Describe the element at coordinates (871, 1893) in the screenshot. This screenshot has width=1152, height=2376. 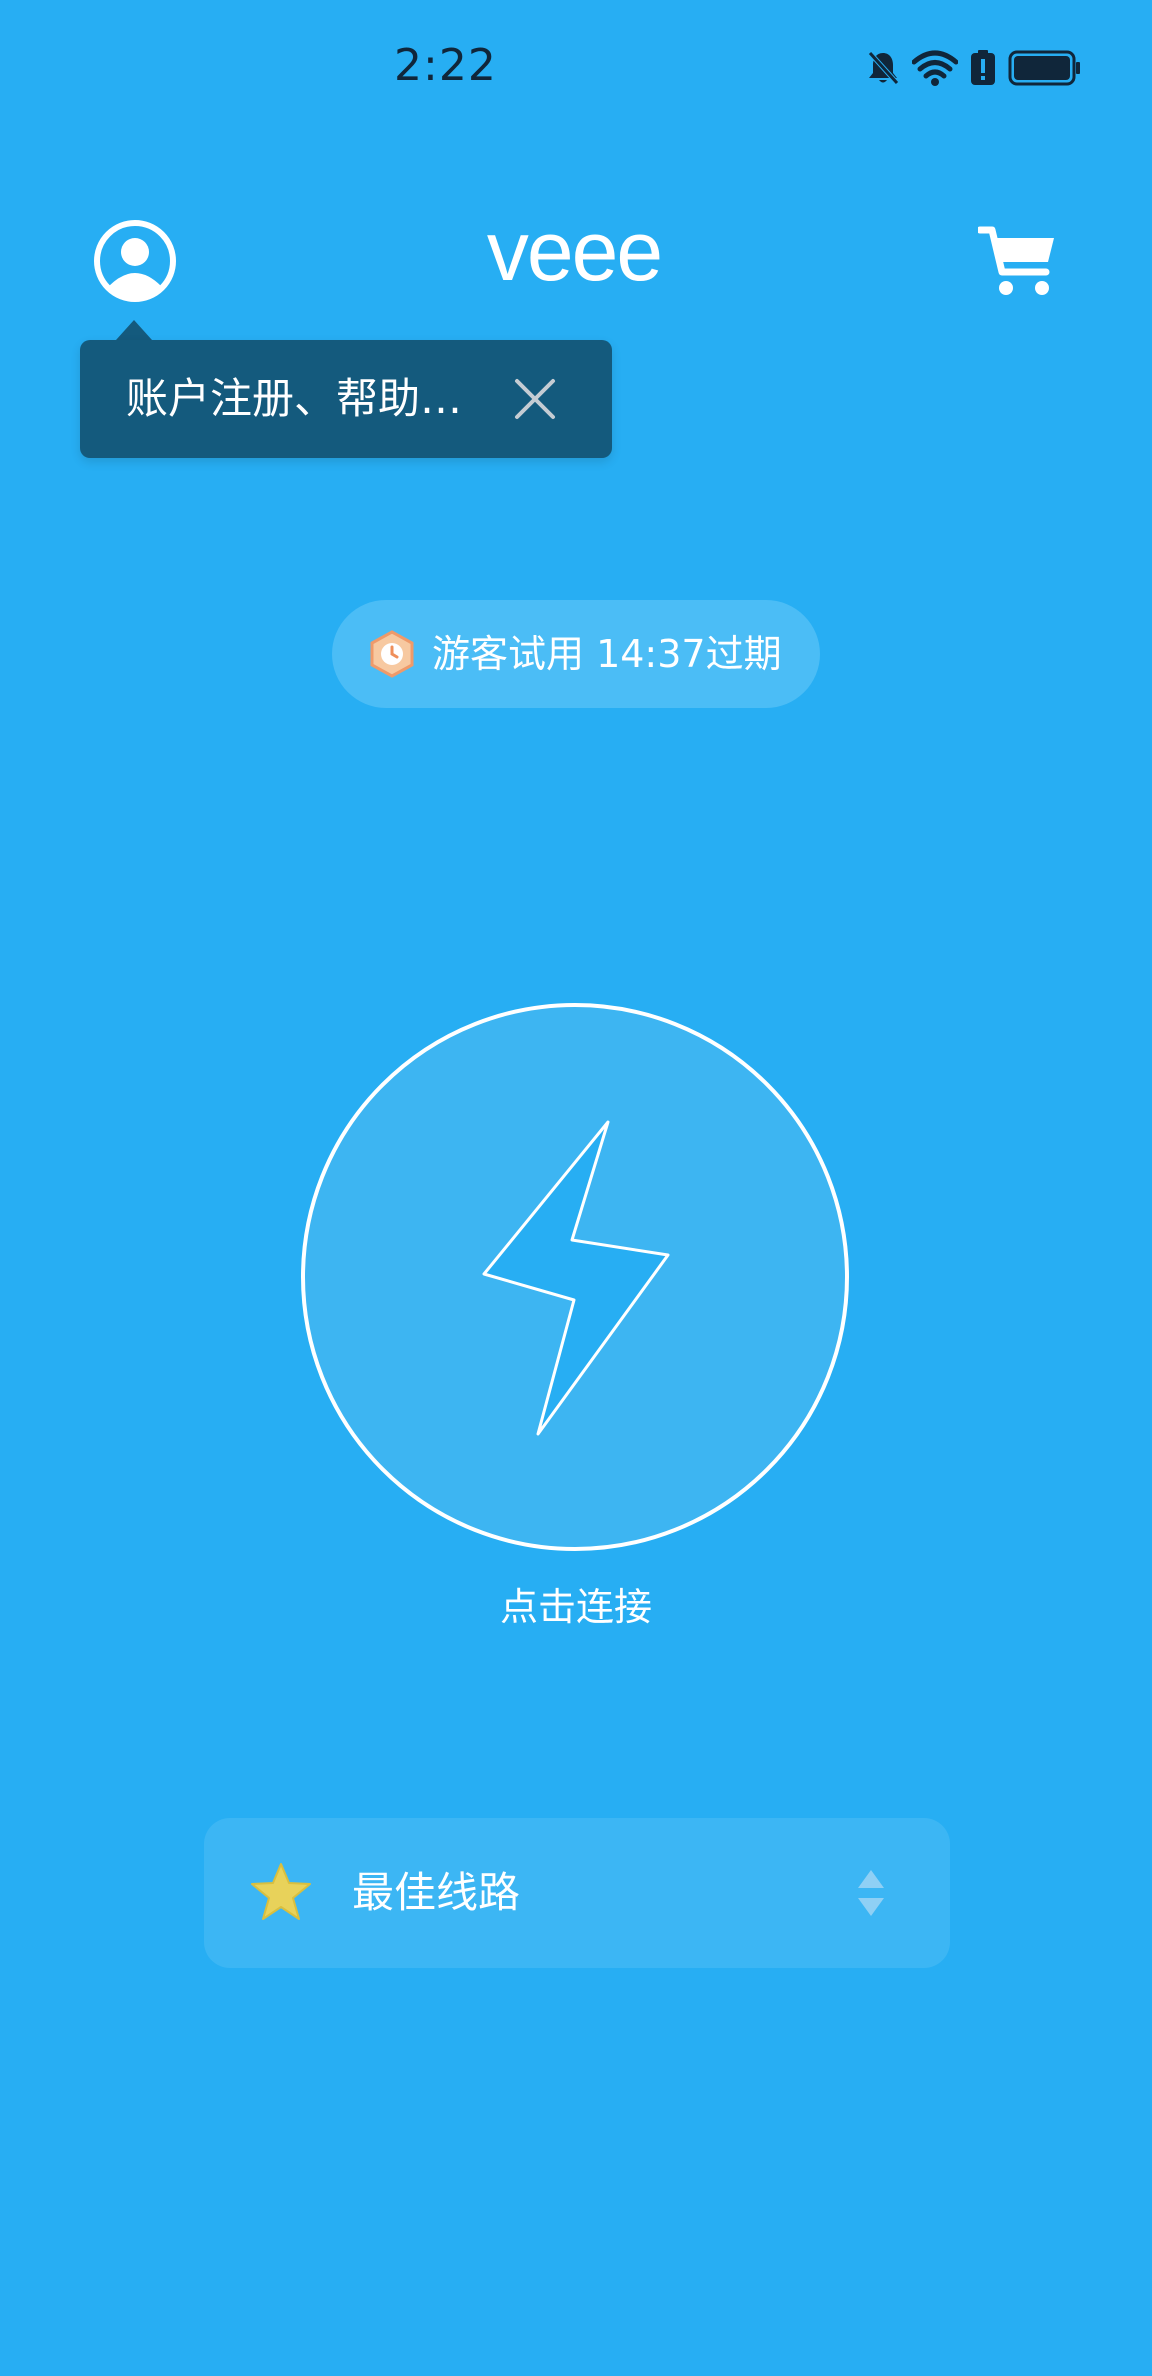
I see `up-down-arrows-icon` at that location.